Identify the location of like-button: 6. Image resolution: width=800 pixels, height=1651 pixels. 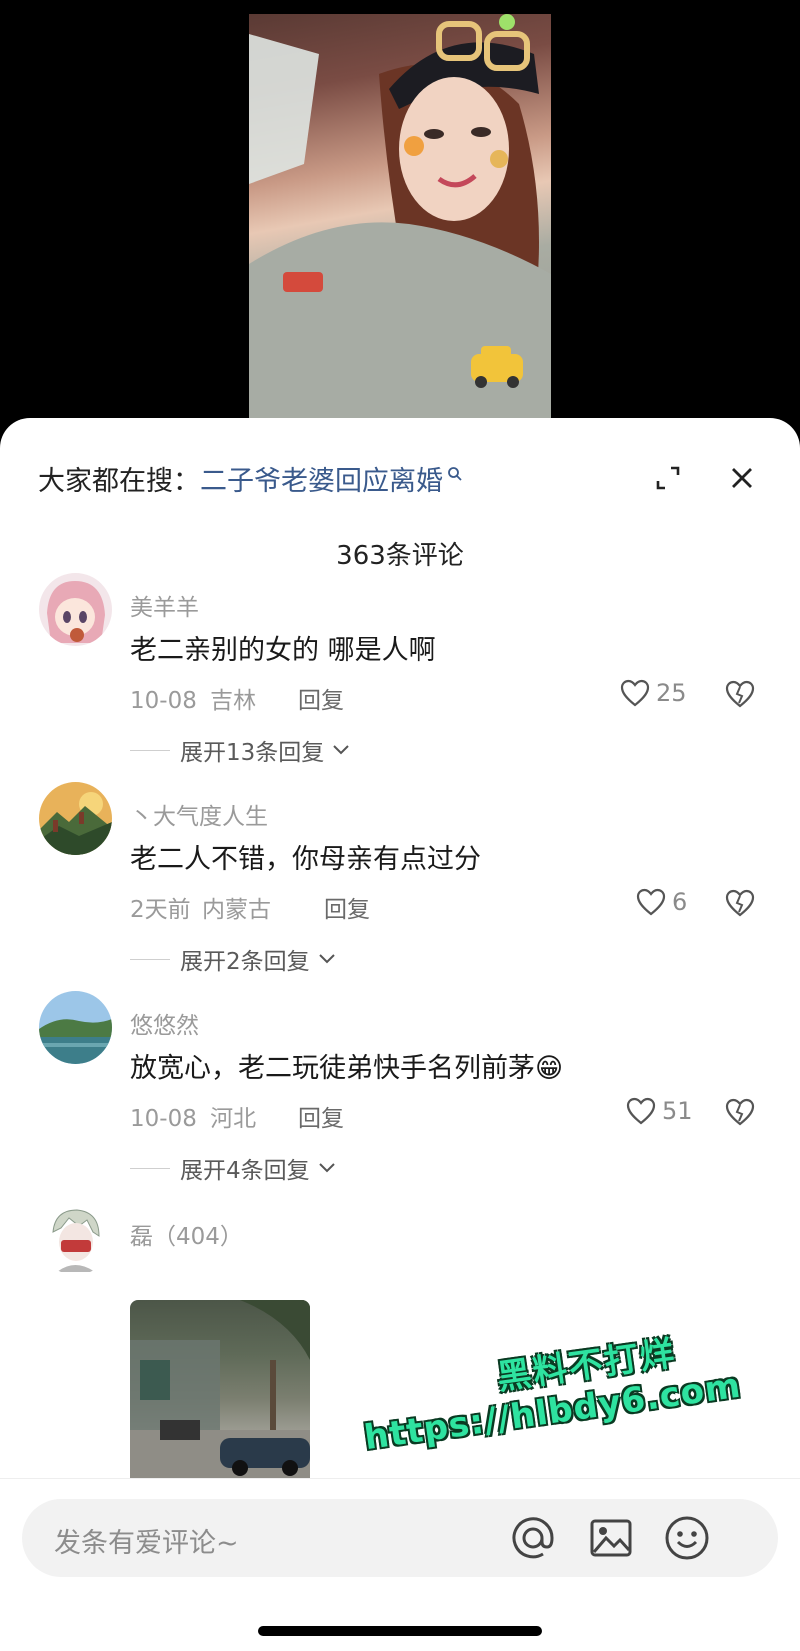
(661, 902).